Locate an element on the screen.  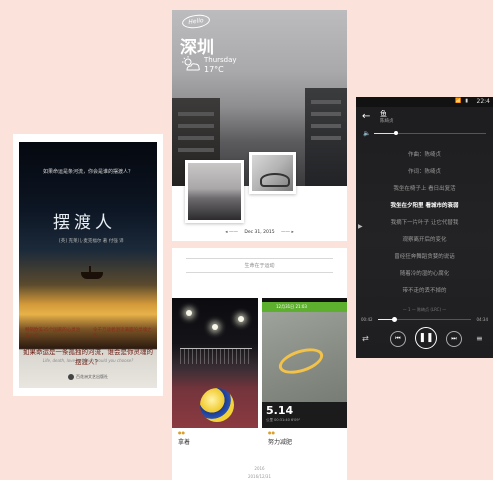
shuffle-icon: ⇄ is located at coordinates (365, 338).